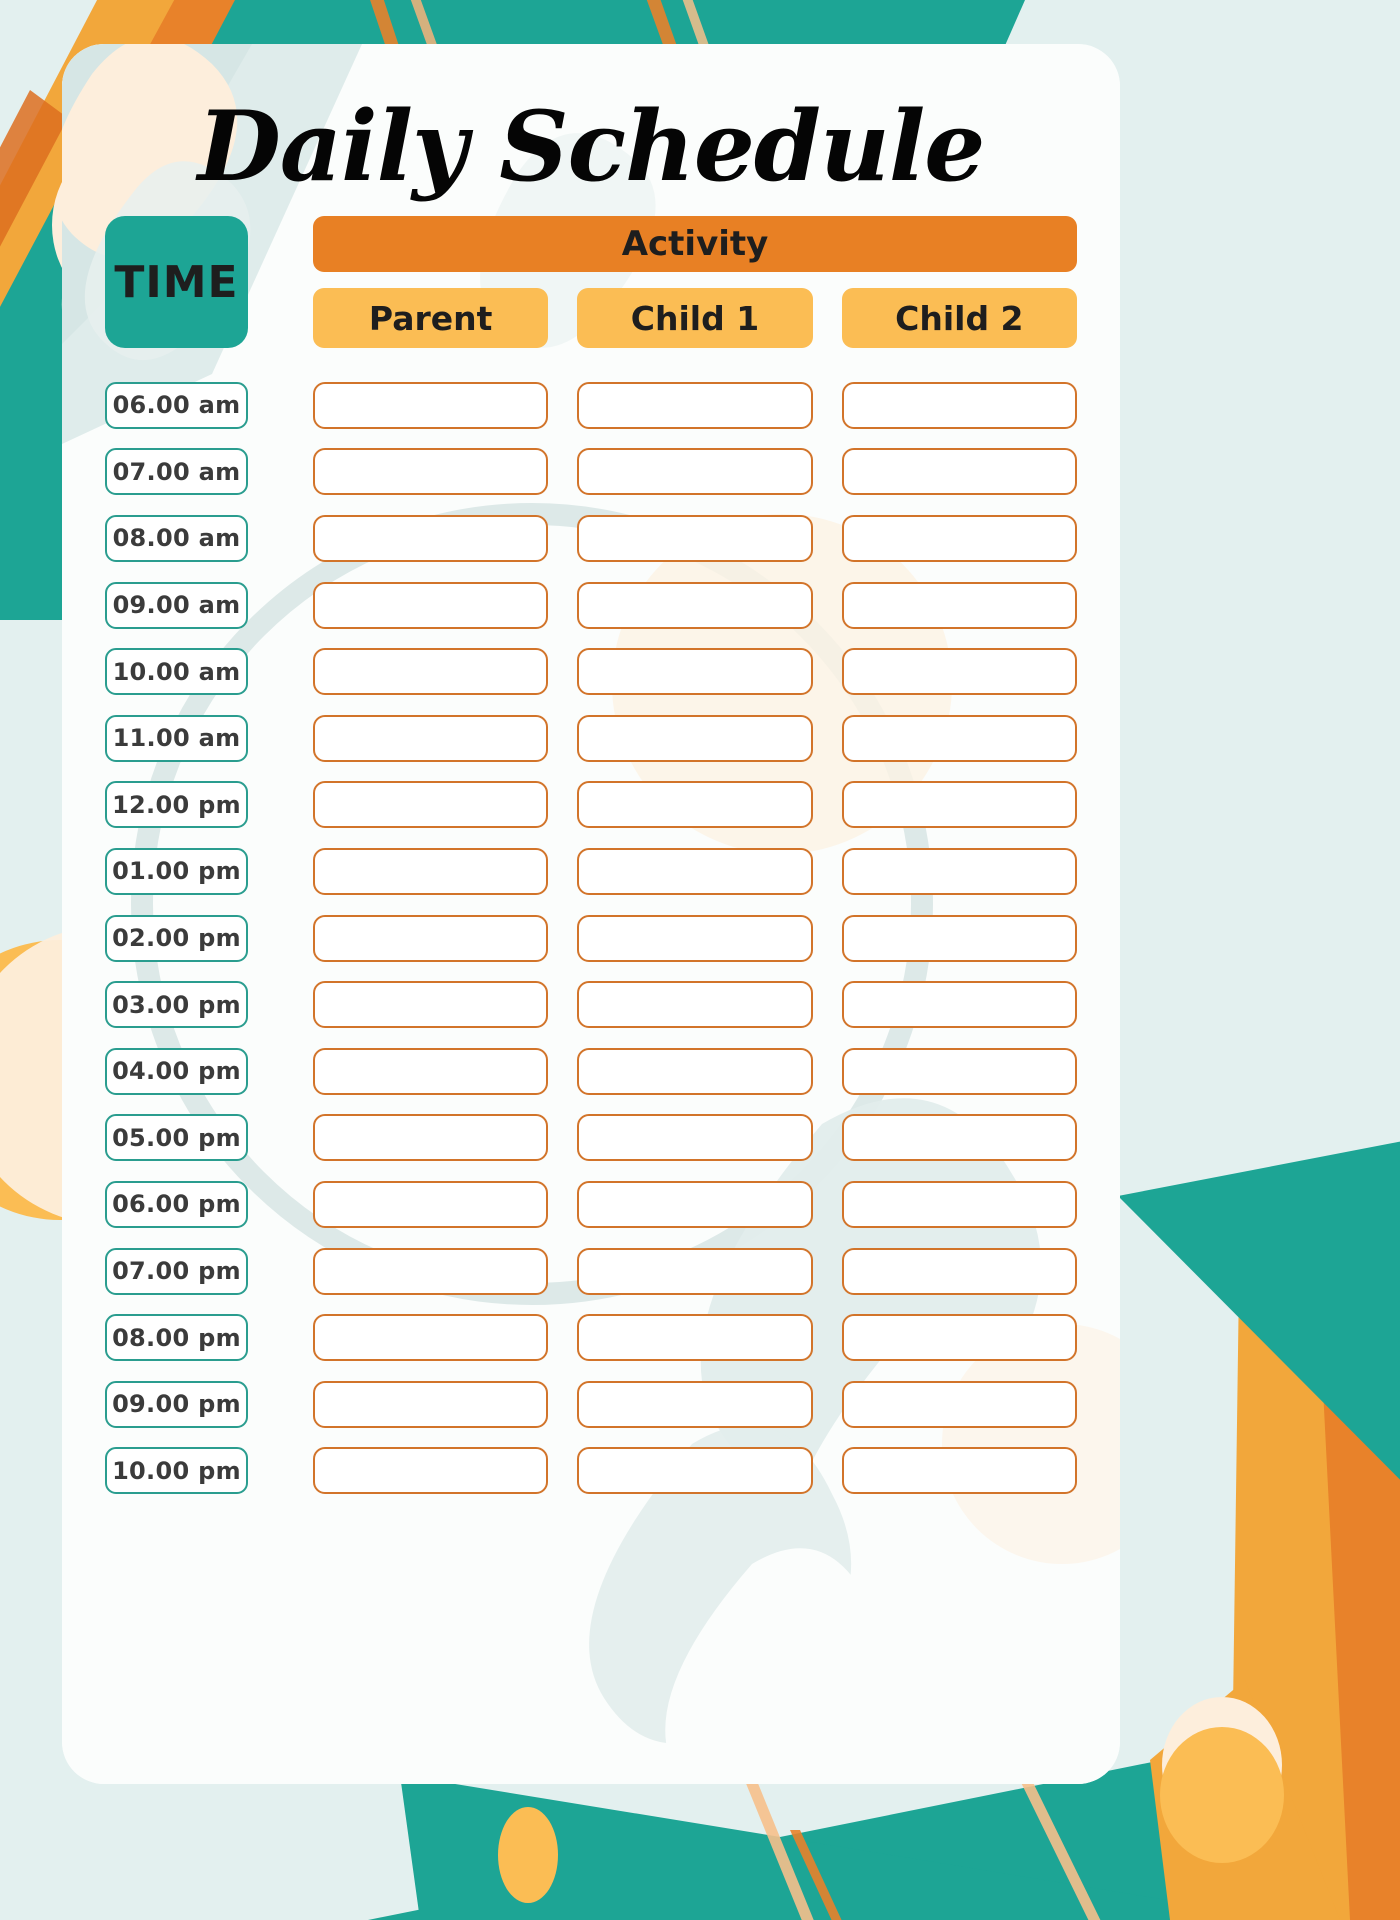 This screenshot has width=1400, height=1920. I want to click on time-label: 12.00 pm, so click(176, 804).